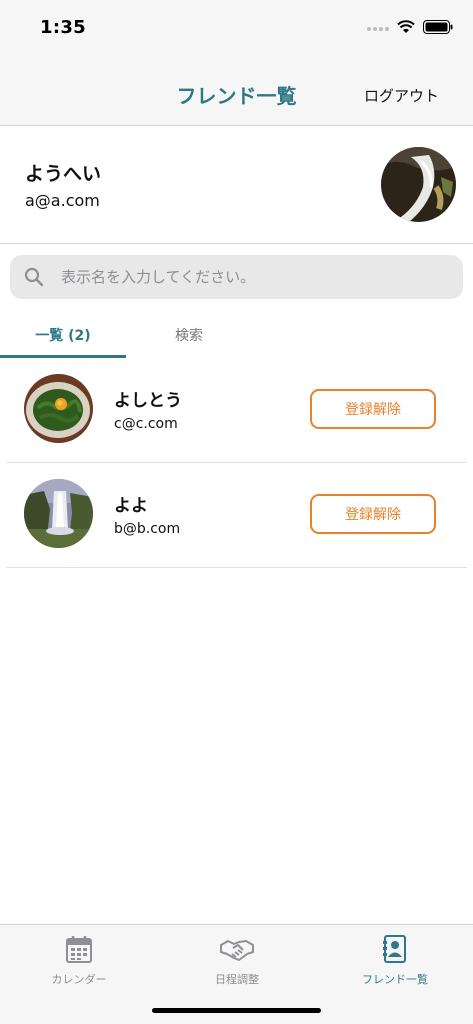 The width and height of the screenshot is (473, 1024). I want to click on tab-bar-label: フレンド一覧, so click(395, 979).